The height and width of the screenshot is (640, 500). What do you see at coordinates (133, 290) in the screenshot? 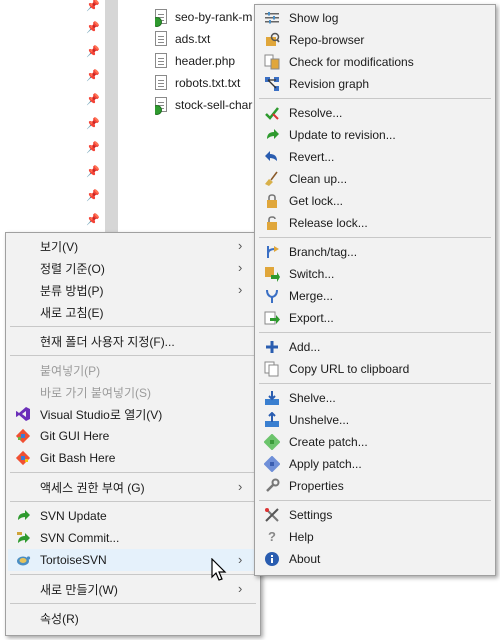
I see `menu-item-group: 분류 방법(P) ›` at bounding box center [133, 290].